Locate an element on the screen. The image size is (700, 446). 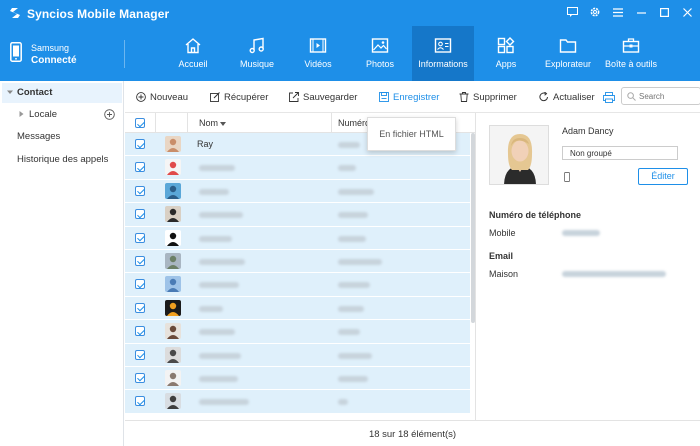
nav-item-accueil: Accueil is located at coordinates (193, 53).